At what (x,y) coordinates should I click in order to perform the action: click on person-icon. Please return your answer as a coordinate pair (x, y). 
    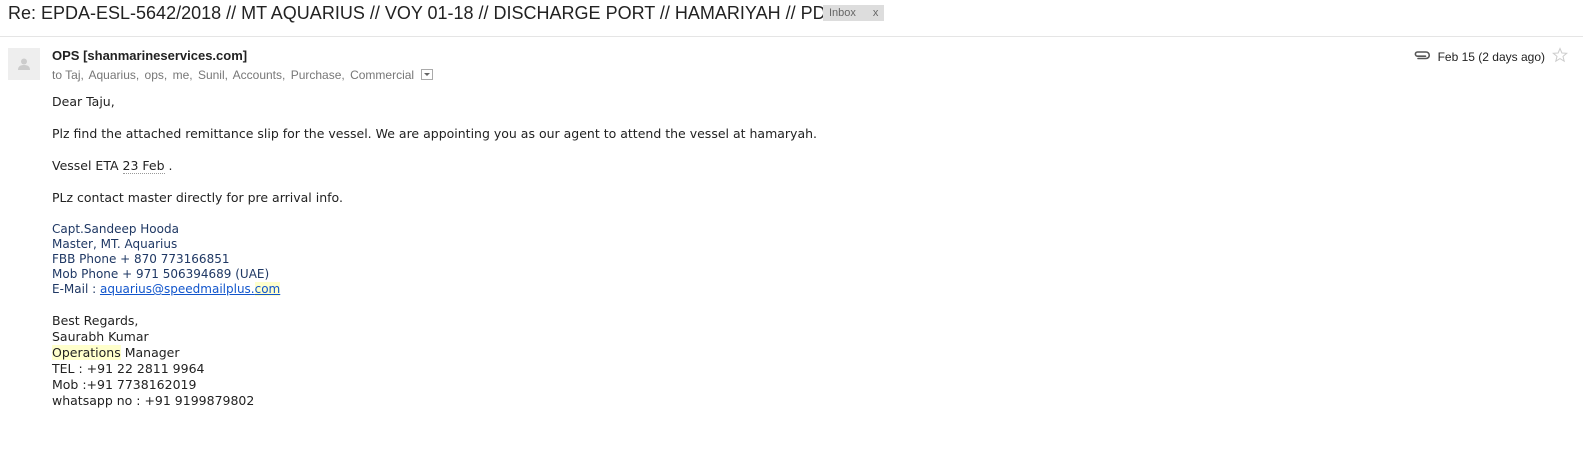
    Looking at the image, I should click on (24, 64).